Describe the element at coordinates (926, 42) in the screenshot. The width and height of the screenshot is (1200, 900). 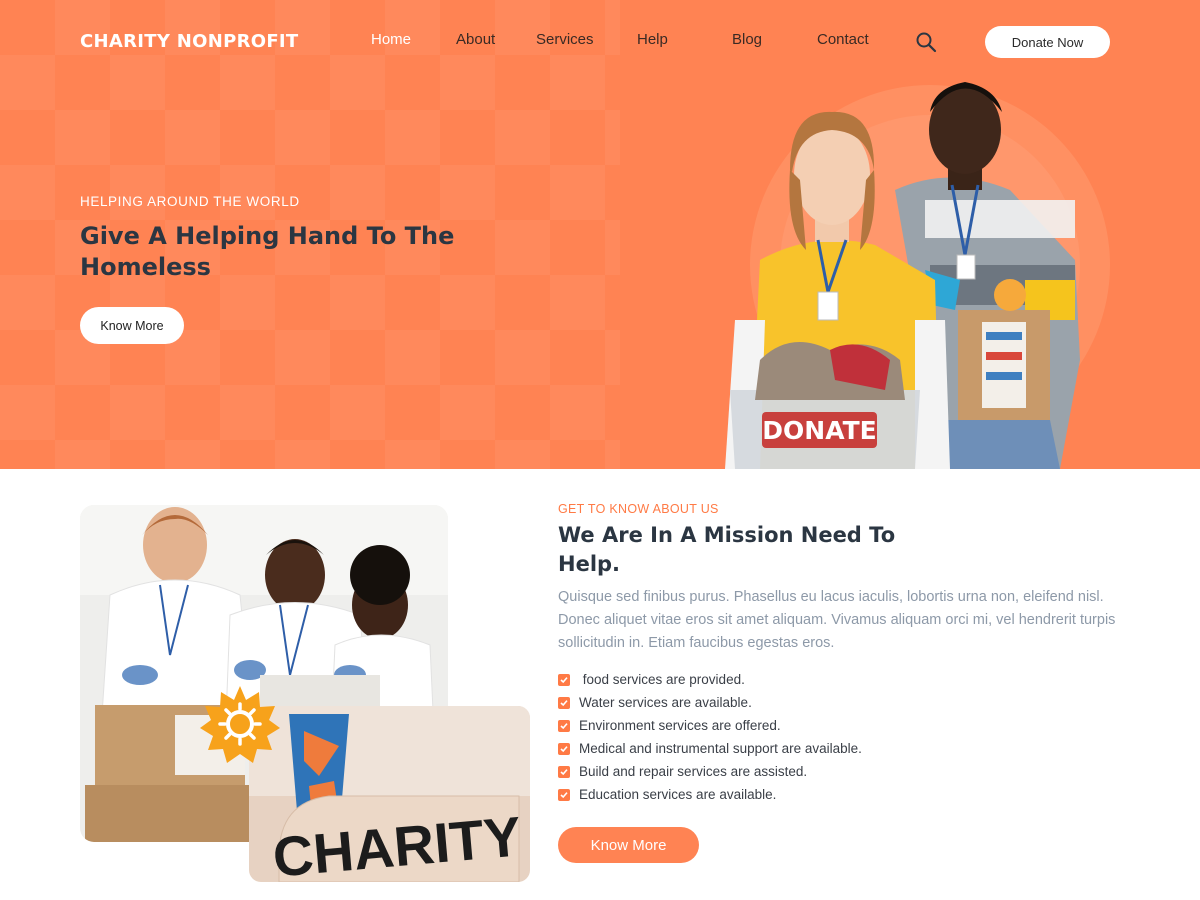
I see `search-icon` at that location.